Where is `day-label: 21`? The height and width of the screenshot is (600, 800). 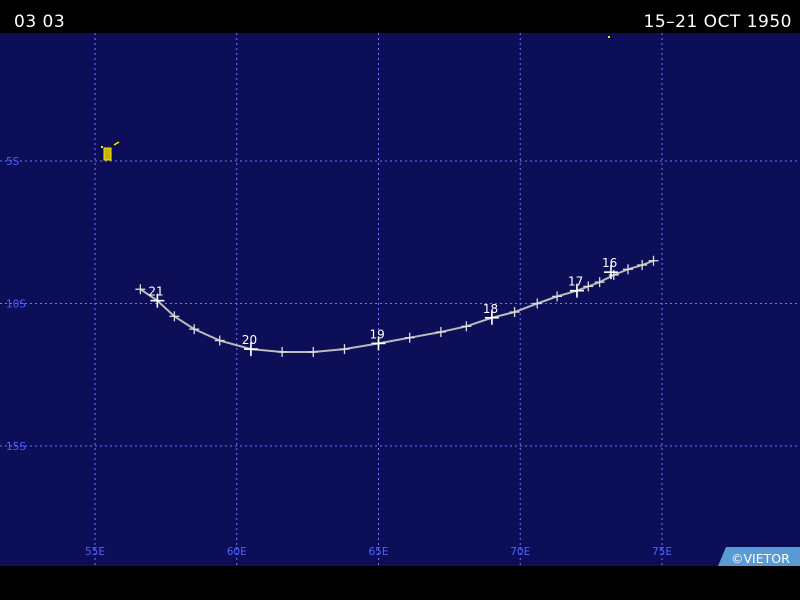 day-label: 21 is located at coordinates (155, 292).